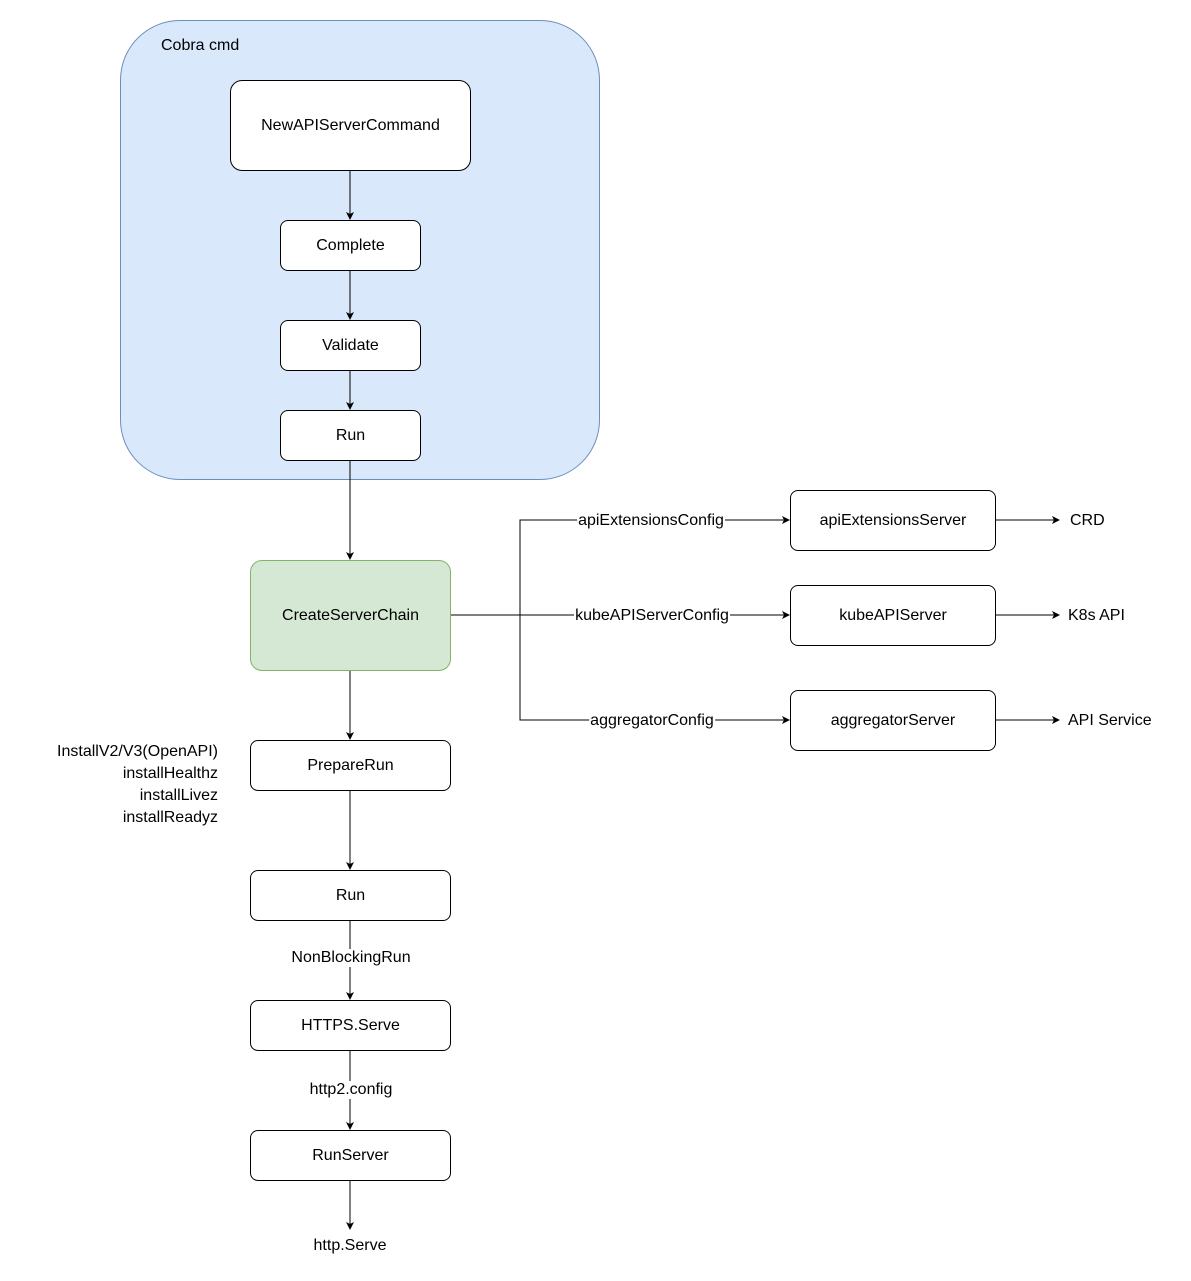 The height and width of the screenshot is (1281, 1191). I want to click on node-label: HTTPS.Serve, so click(350, 1025).